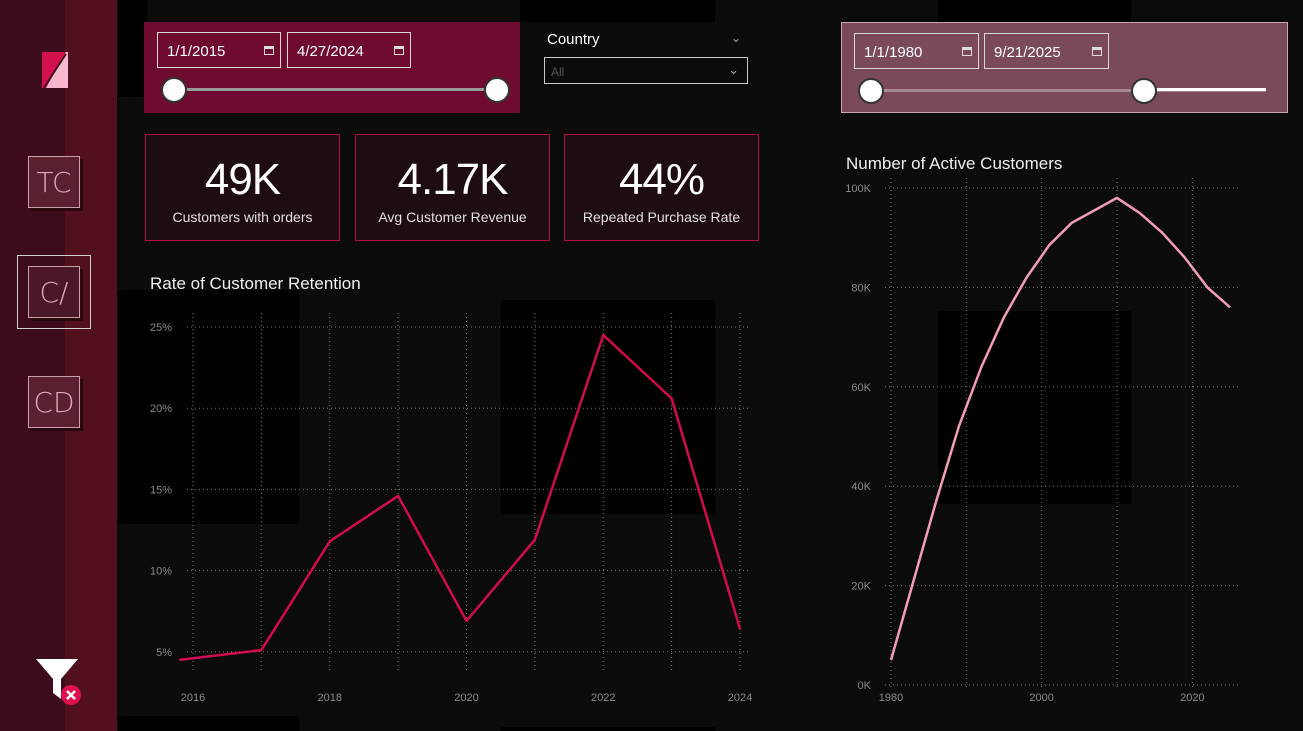  I want to click on date-range-slicer-right: 1/1/1980 9/21/2025, so click(1064, 67).